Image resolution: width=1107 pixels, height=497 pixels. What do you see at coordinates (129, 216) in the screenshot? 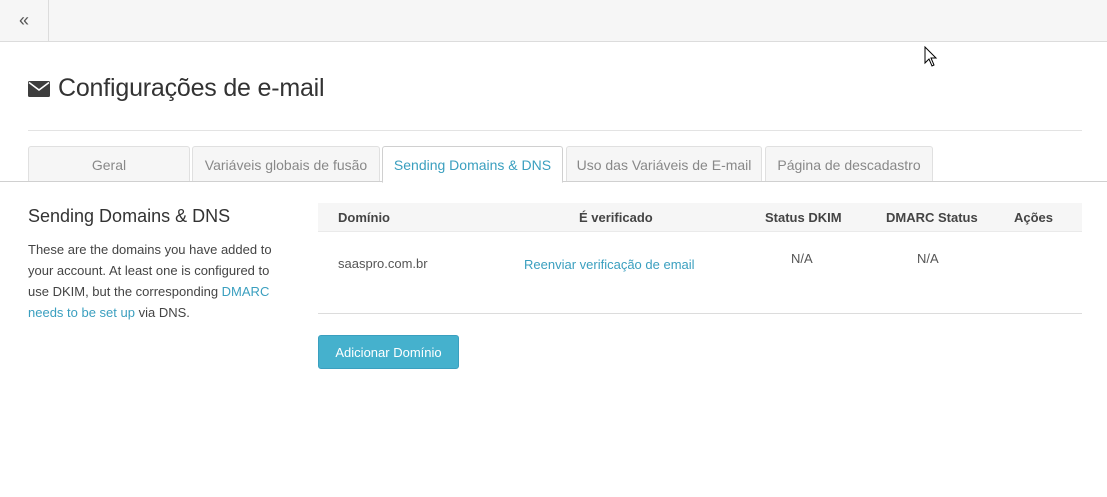
I see `section-title: Sending Domains & DNS` at bounding box center [129, 216].